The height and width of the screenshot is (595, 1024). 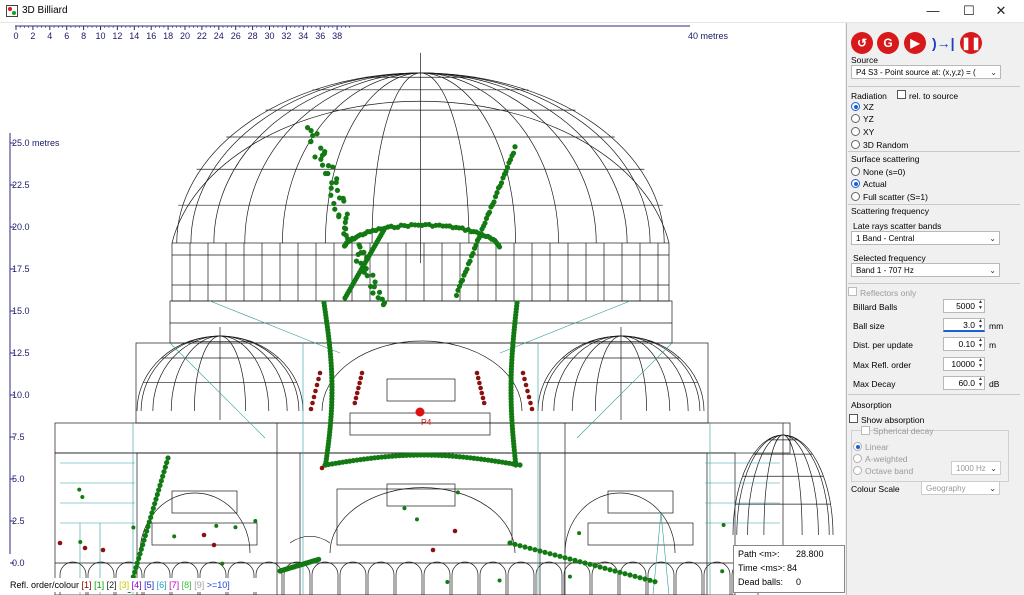 I want to click on reflectors-only-checkbox, so click(x=852, y=291).